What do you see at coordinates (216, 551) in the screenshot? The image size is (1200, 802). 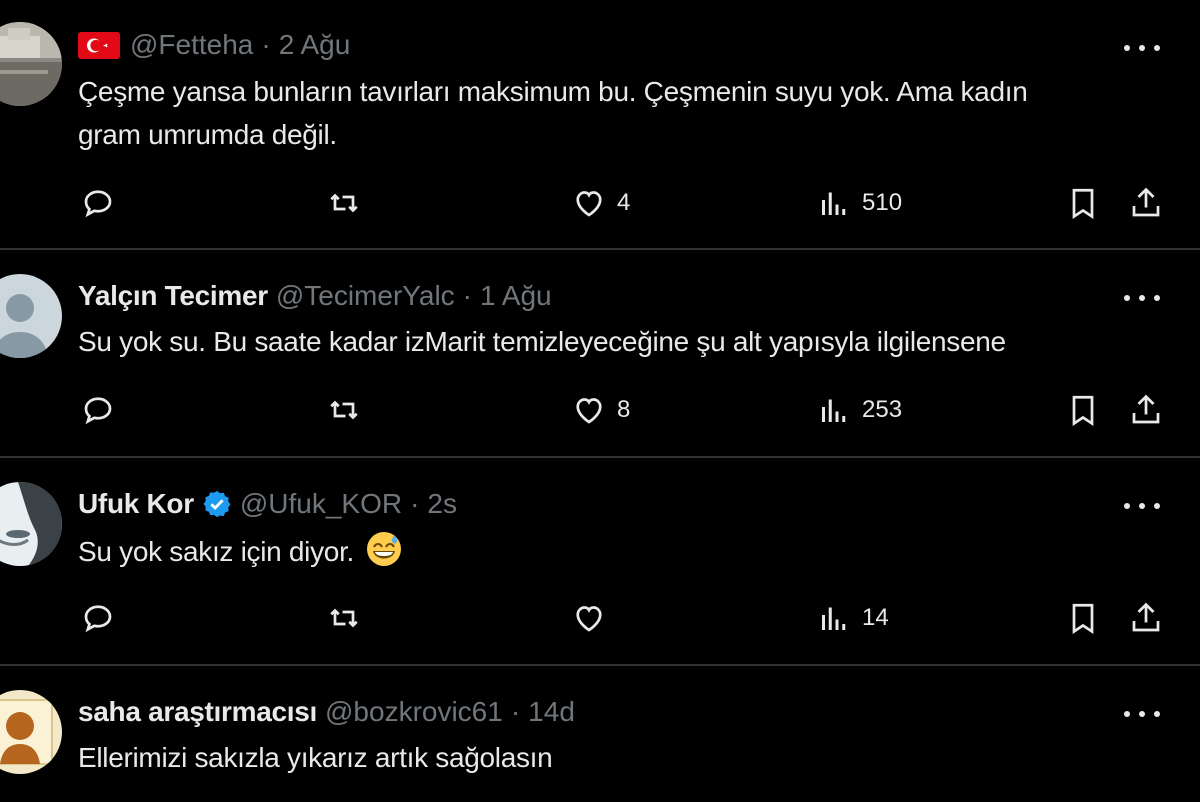 I see `tweet-text: Su yok sakız için diyor.` at bounding box center [216, 551].